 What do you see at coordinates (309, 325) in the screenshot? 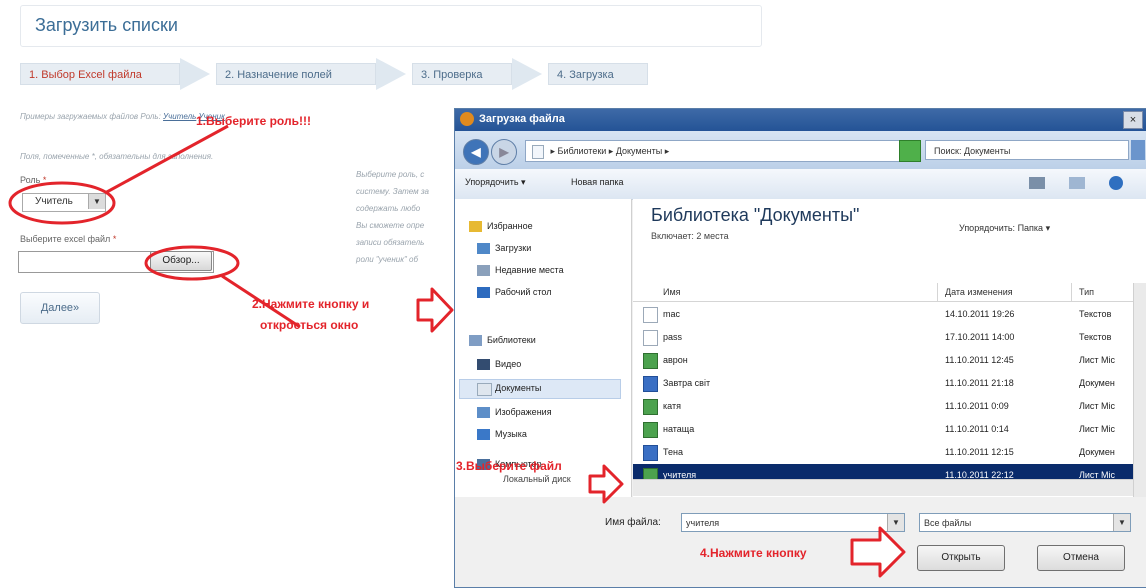
I see `annotation-step-2-line2: откроеться окно` at bounding box center [309, 325].